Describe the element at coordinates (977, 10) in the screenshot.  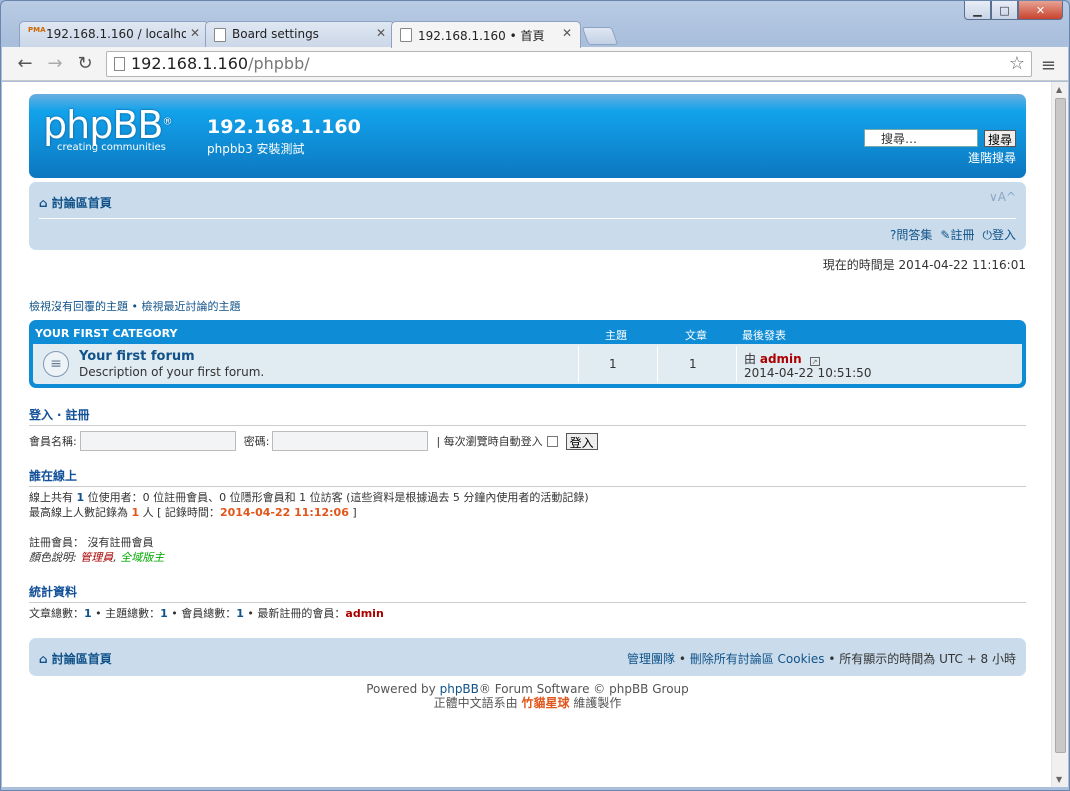
I see `minimize-button: ▁` at that location.